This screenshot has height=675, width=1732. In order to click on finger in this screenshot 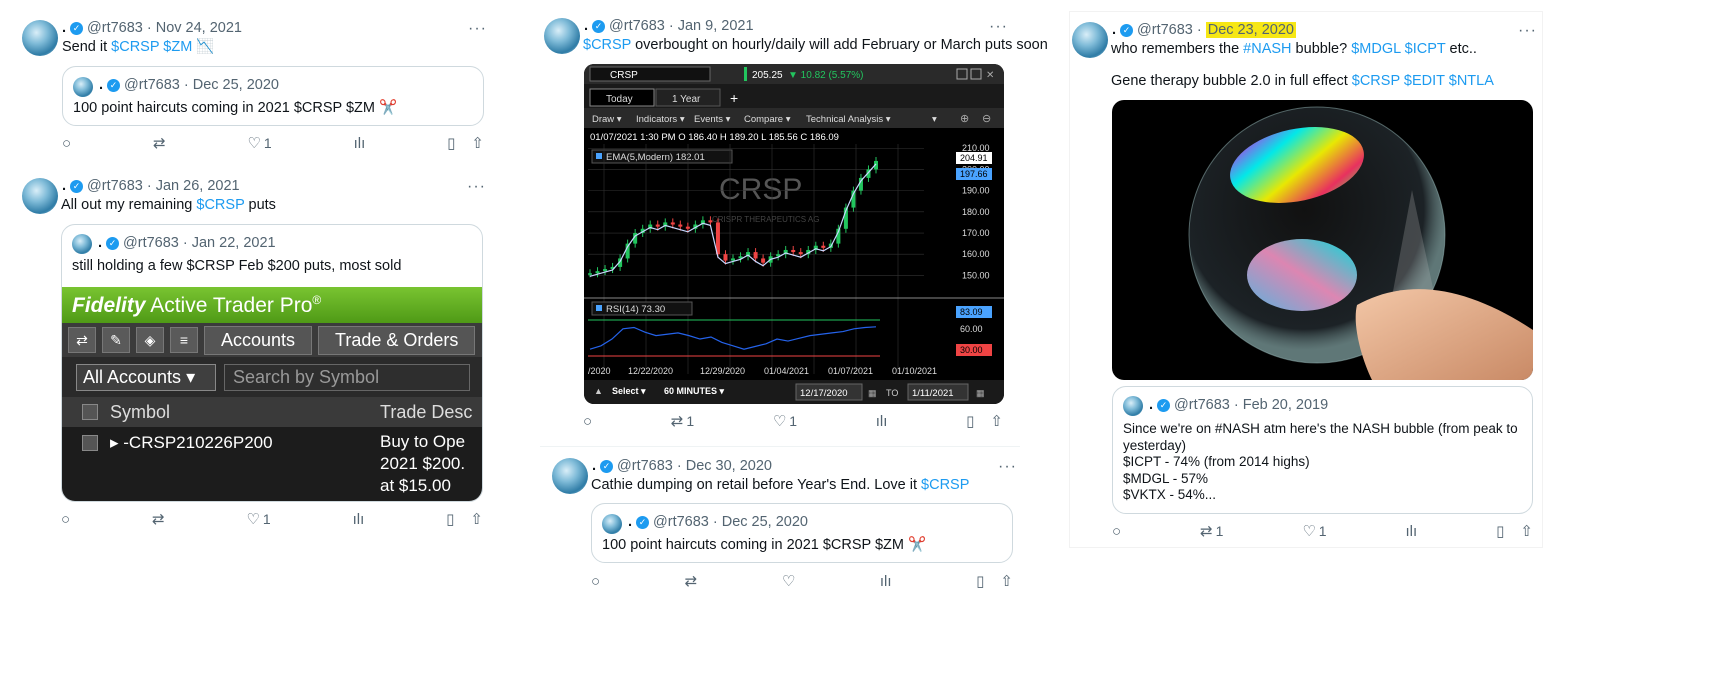, I will do `click(1444, 334)`.